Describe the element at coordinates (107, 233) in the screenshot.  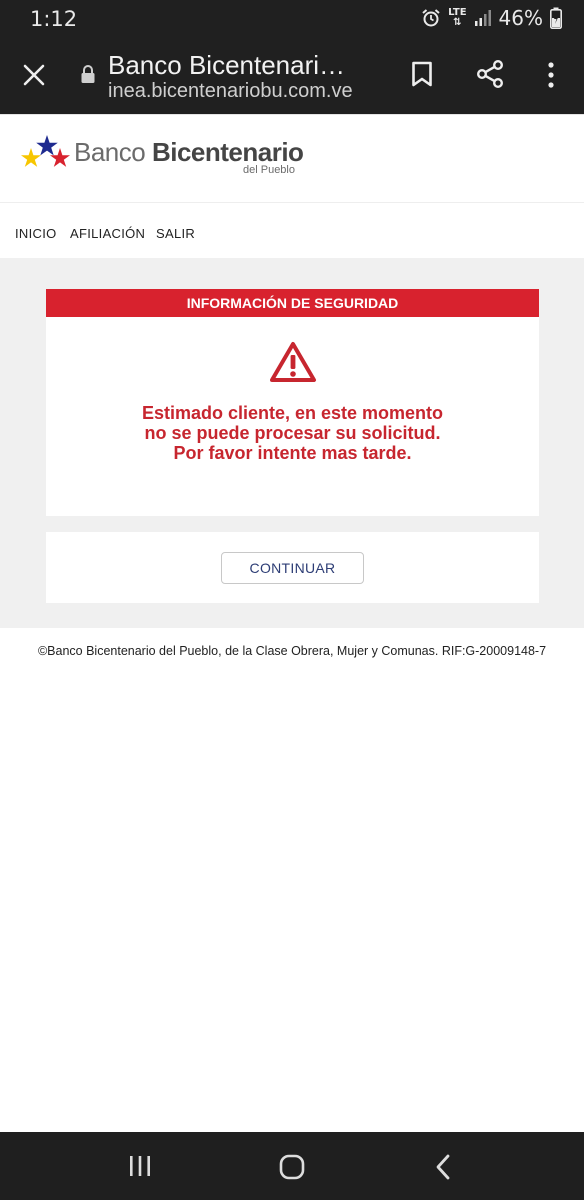
I see `nav-item-afiliacion: AFILIACIÓN` at that location.